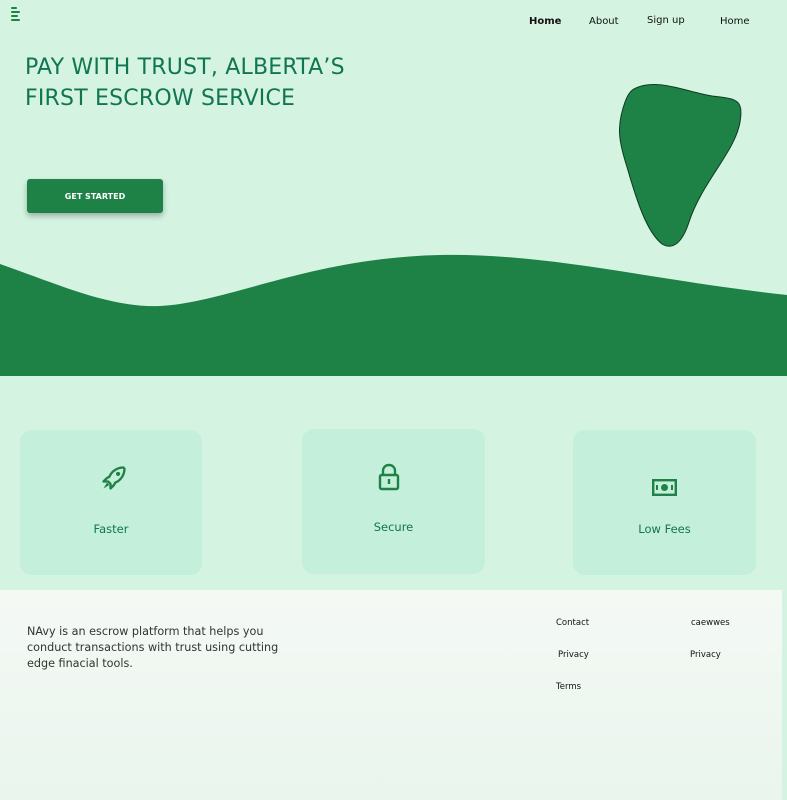  I want to click on nav-link-sign-up: Sign up, so click(666, 20).